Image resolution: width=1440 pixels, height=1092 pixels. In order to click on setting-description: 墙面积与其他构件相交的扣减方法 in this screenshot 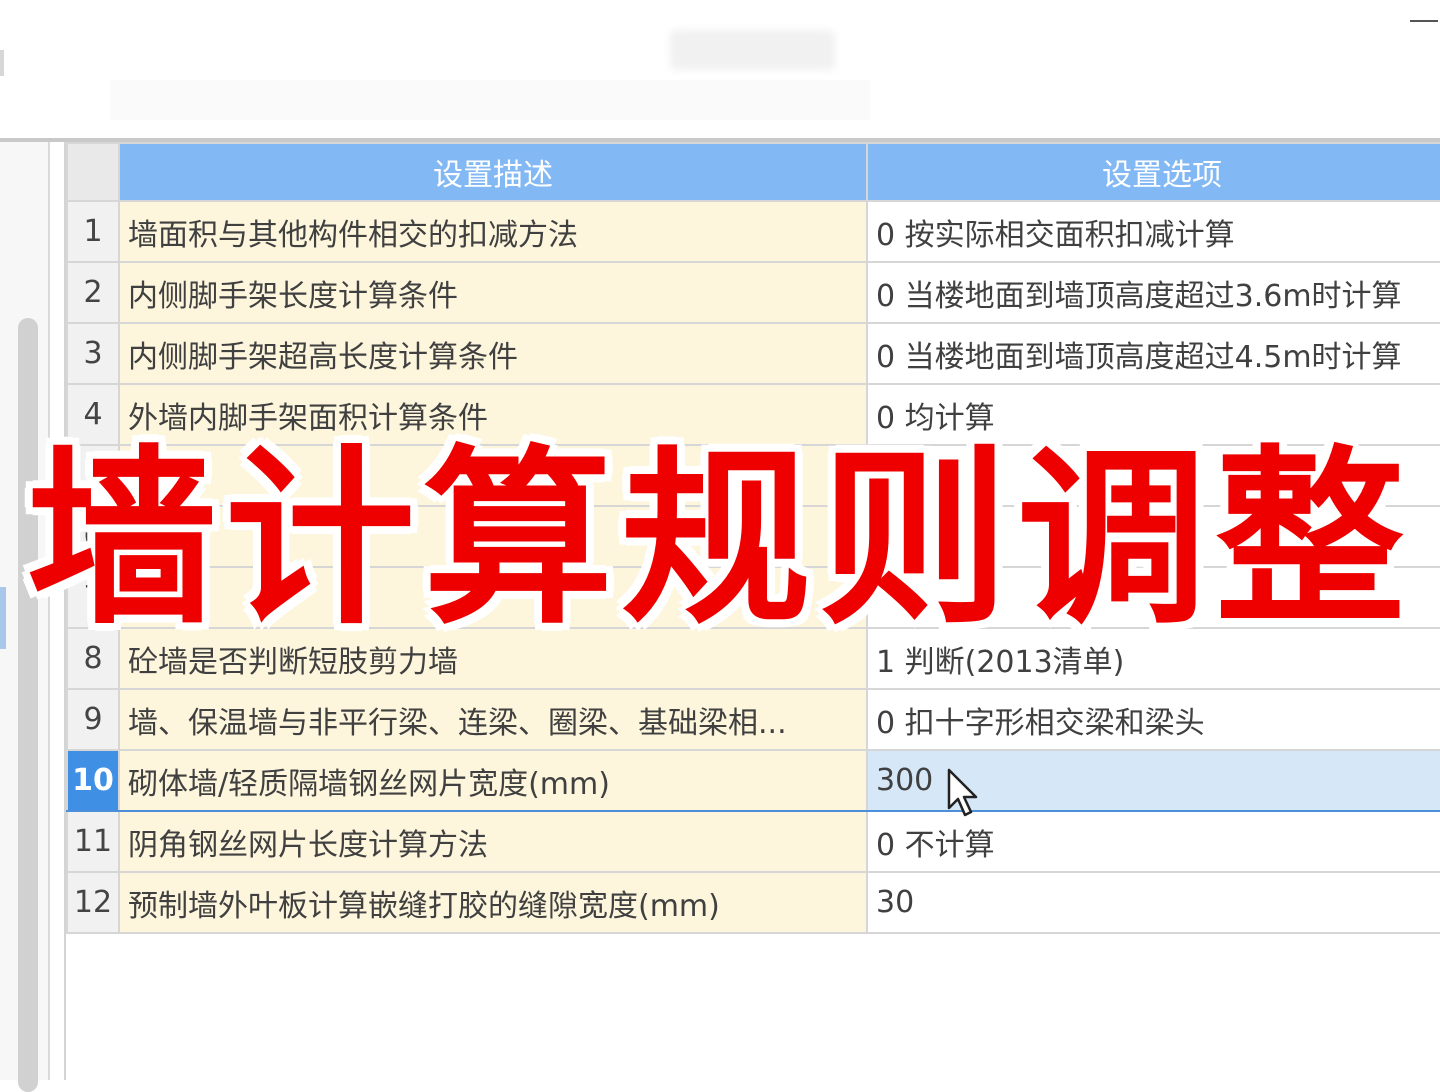, I will do `click(493, 231)`.